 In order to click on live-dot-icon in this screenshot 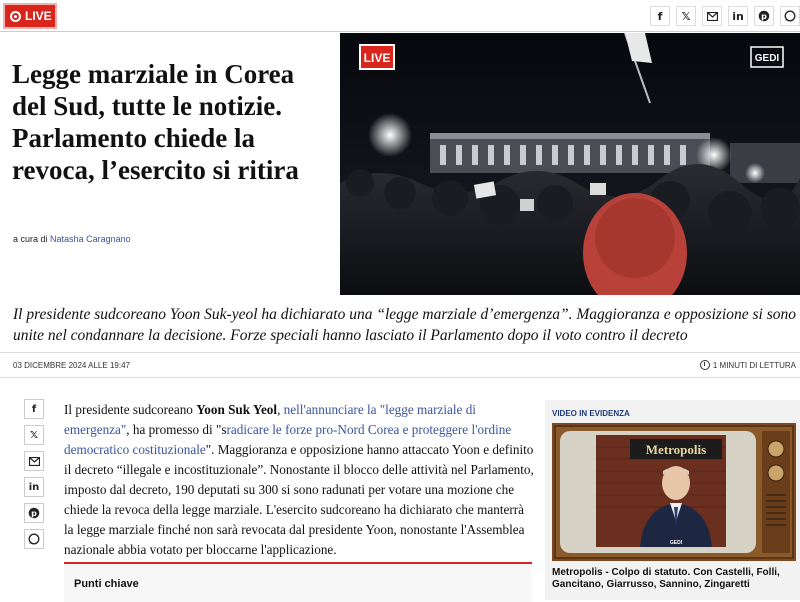, I will do `click(15, 16)`.